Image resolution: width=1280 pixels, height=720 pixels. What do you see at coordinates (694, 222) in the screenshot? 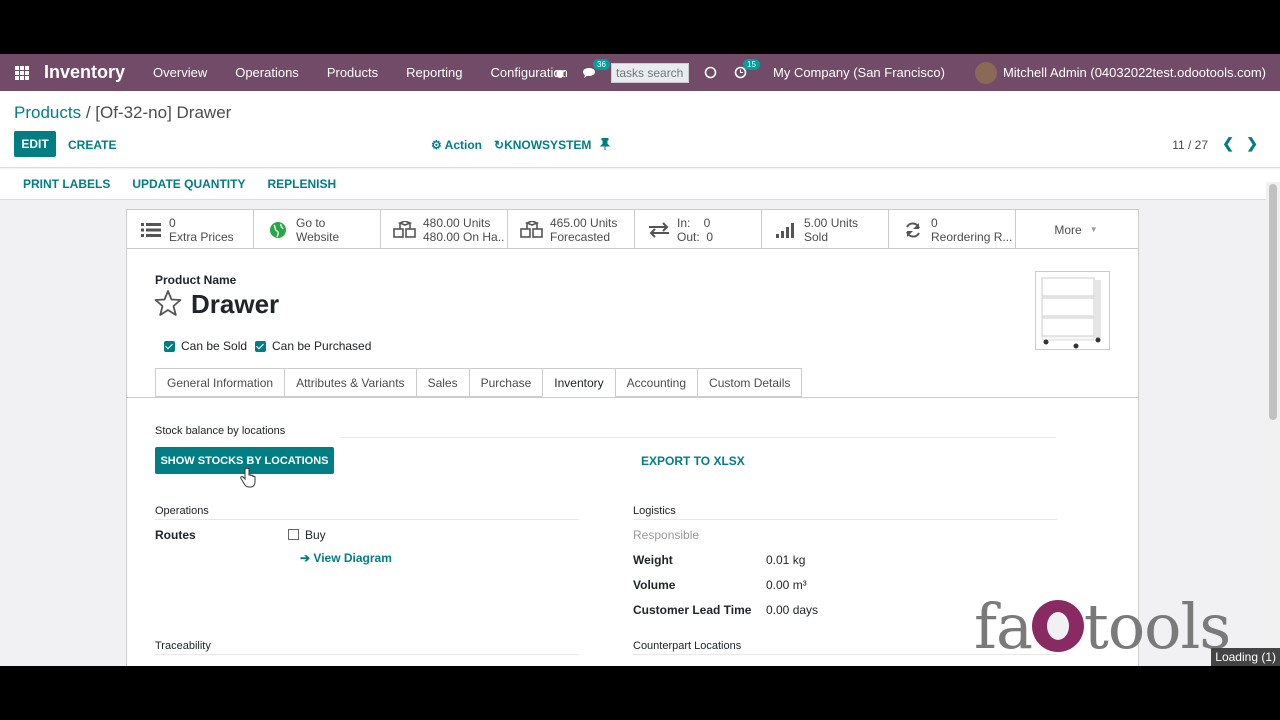
I see `in-count: In: 0` at bounding box center [694, 222].